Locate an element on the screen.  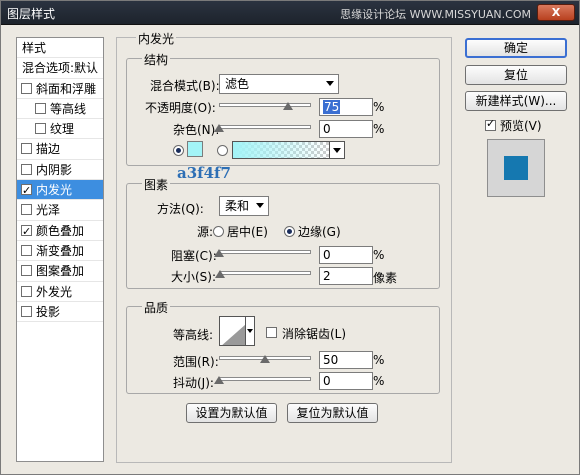
method-value: 柔和 is located at coordinates (237, 206).